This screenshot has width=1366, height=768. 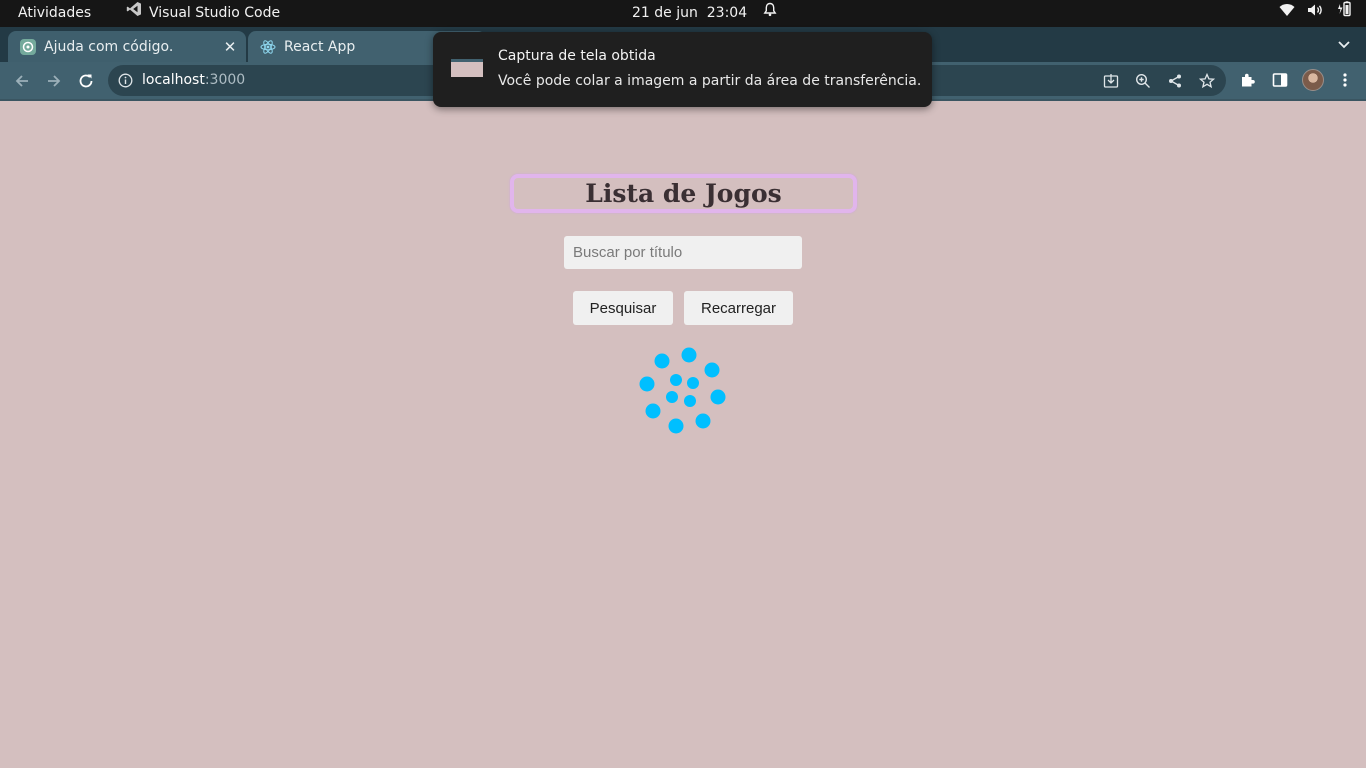 I want to click on more-menu-icon, so click(x=1345, y=80).